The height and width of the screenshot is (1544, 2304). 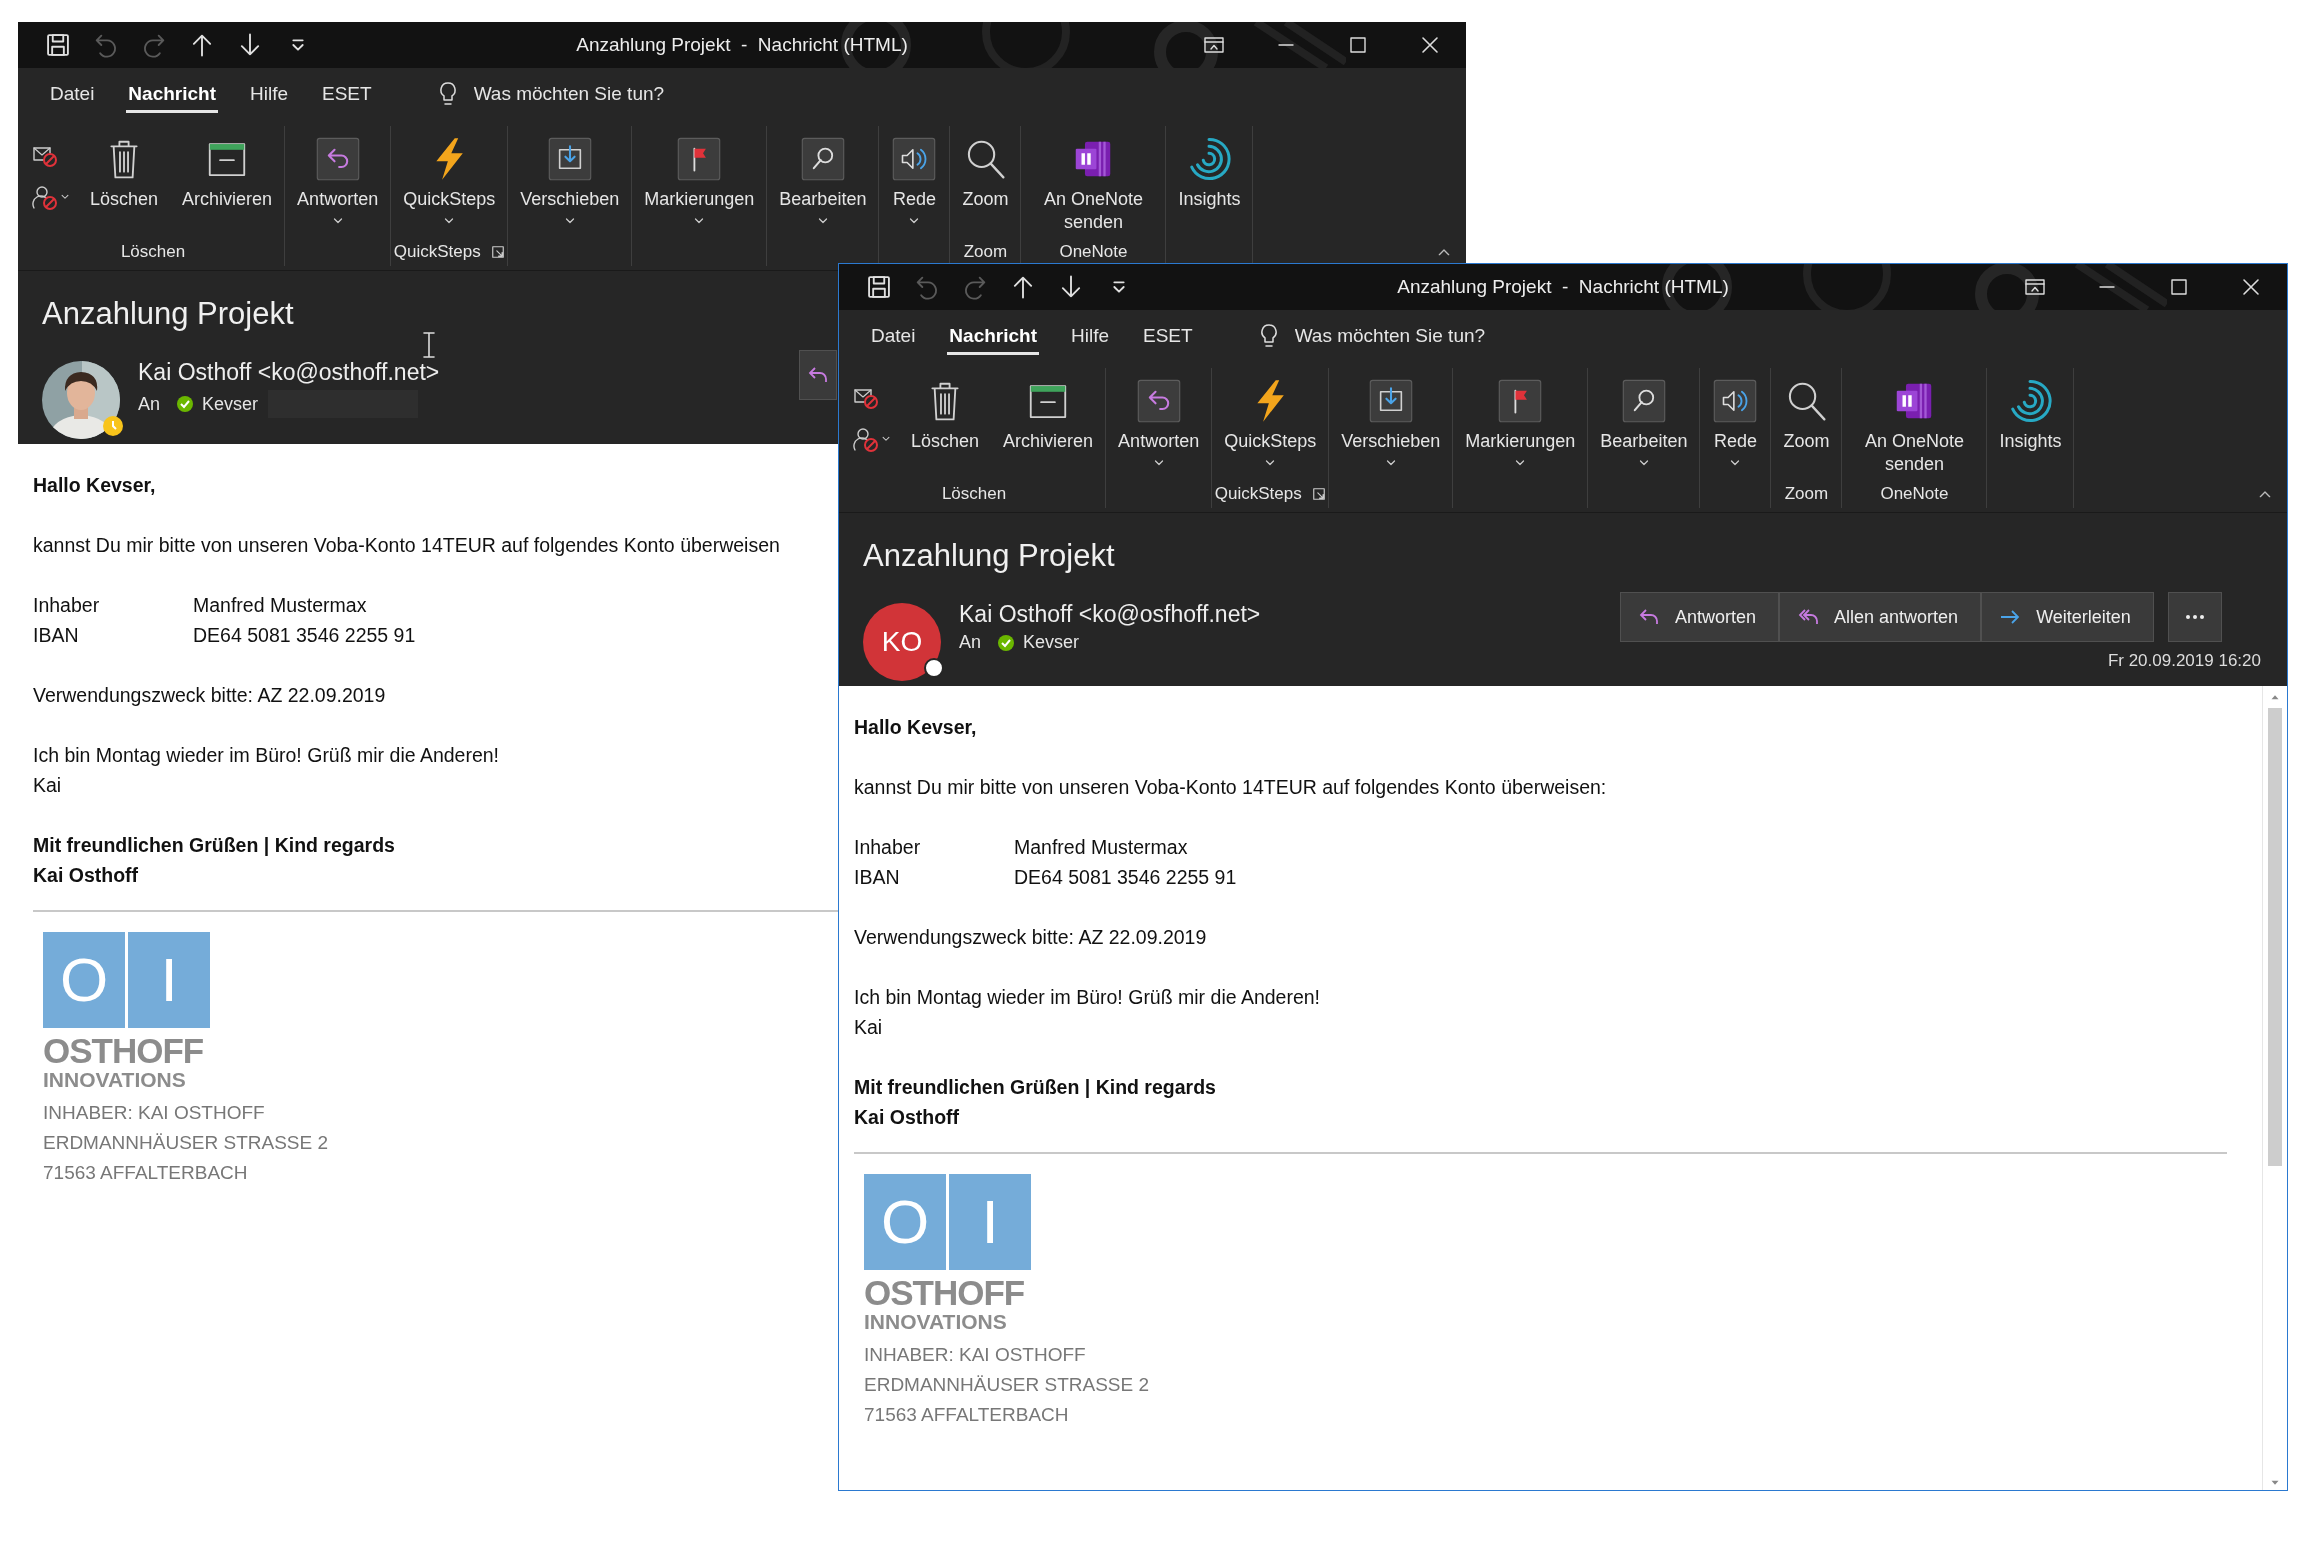 What do you see at coordinates (1006, 642) in the screenshot?
I see `available-status-icon` at bounding box center [1006, 642].